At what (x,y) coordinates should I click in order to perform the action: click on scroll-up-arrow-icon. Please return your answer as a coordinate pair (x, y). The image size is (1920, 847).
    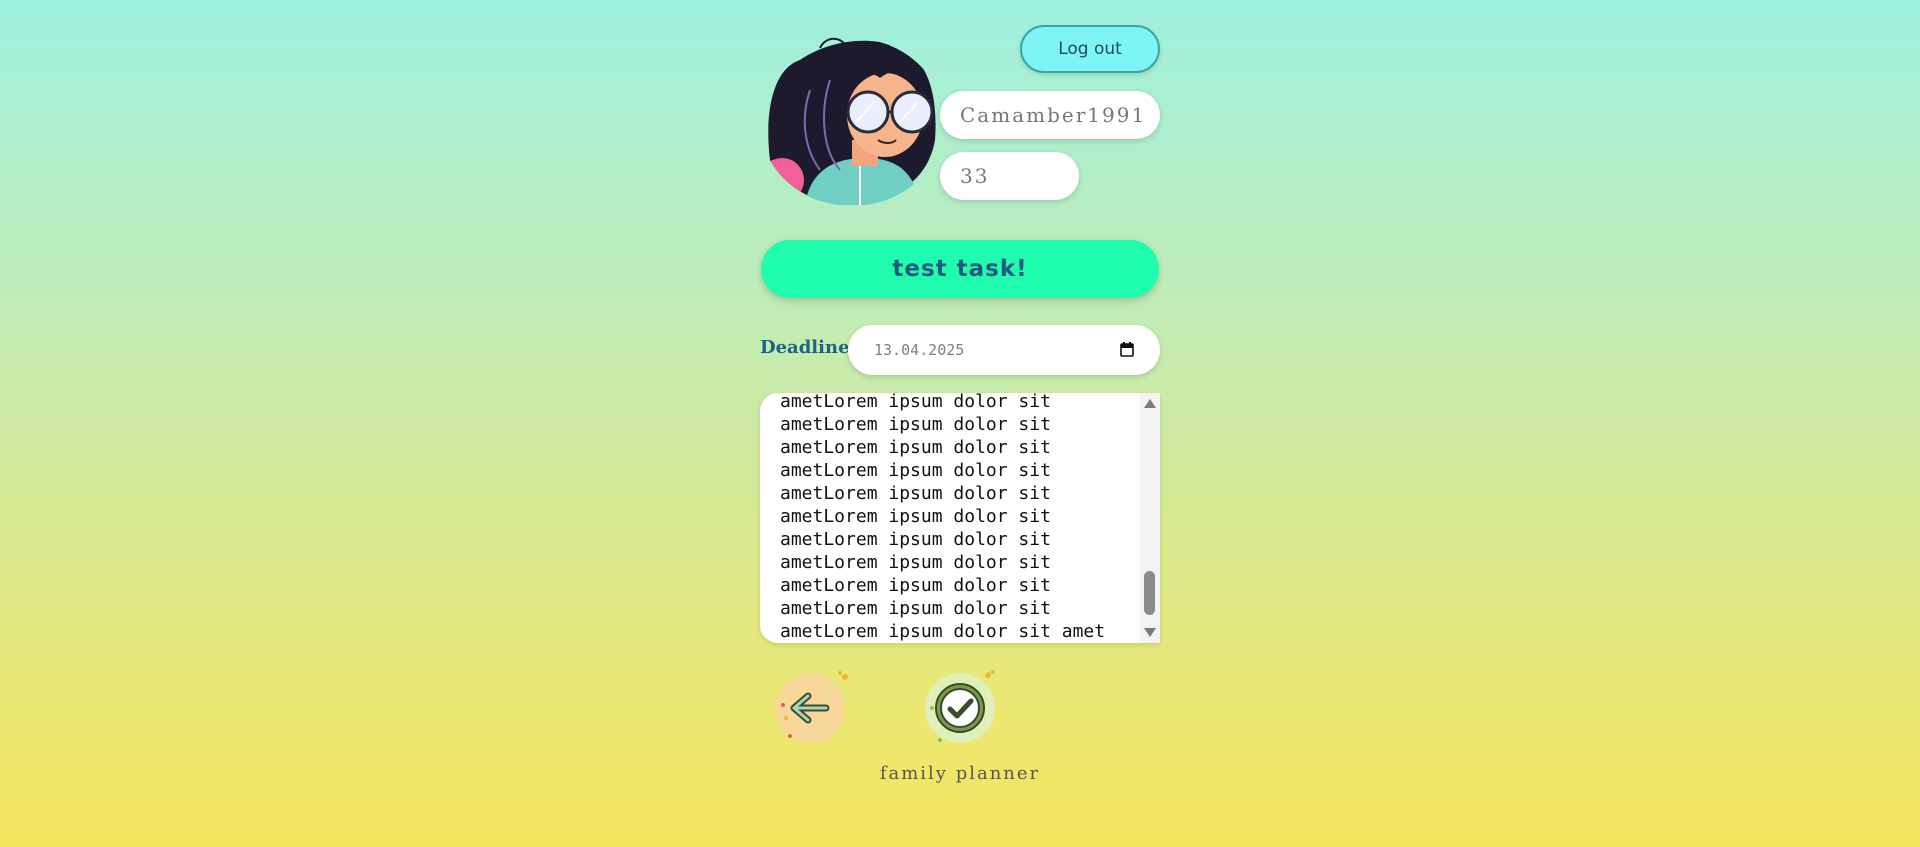
    Looking at the image, I should click on (1150, 403).